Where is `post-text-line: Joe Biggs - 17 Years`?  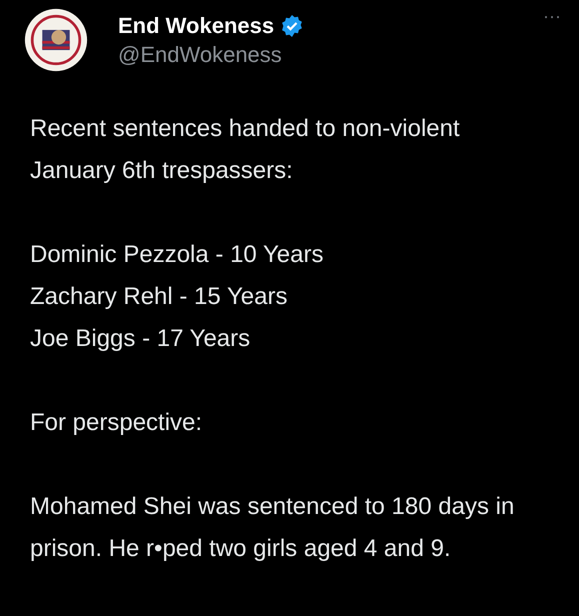
post-text-line: Joe Biggs - 17 Years is located at coordinates (141, 339).